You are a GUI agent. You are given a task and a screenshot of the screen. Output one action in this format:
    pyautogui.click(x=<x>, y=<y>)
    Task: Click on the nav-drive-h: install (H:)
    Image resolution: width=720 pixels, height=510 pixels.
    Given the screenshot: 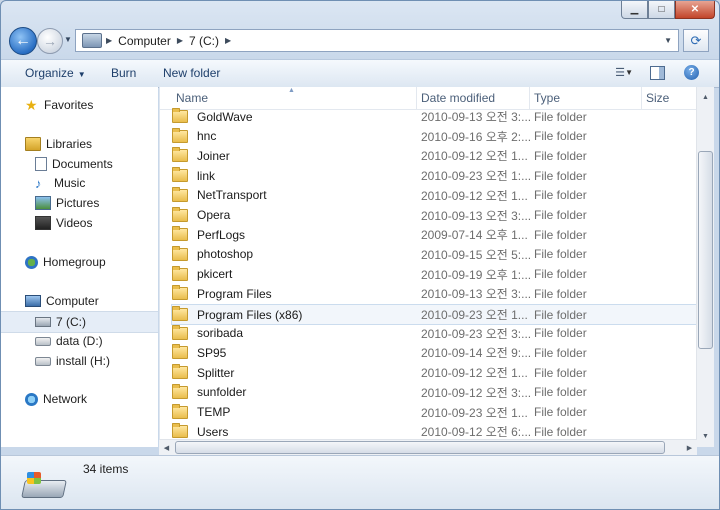 What is the action you would take?
    pyautogui.click(x=79, y=361)
    